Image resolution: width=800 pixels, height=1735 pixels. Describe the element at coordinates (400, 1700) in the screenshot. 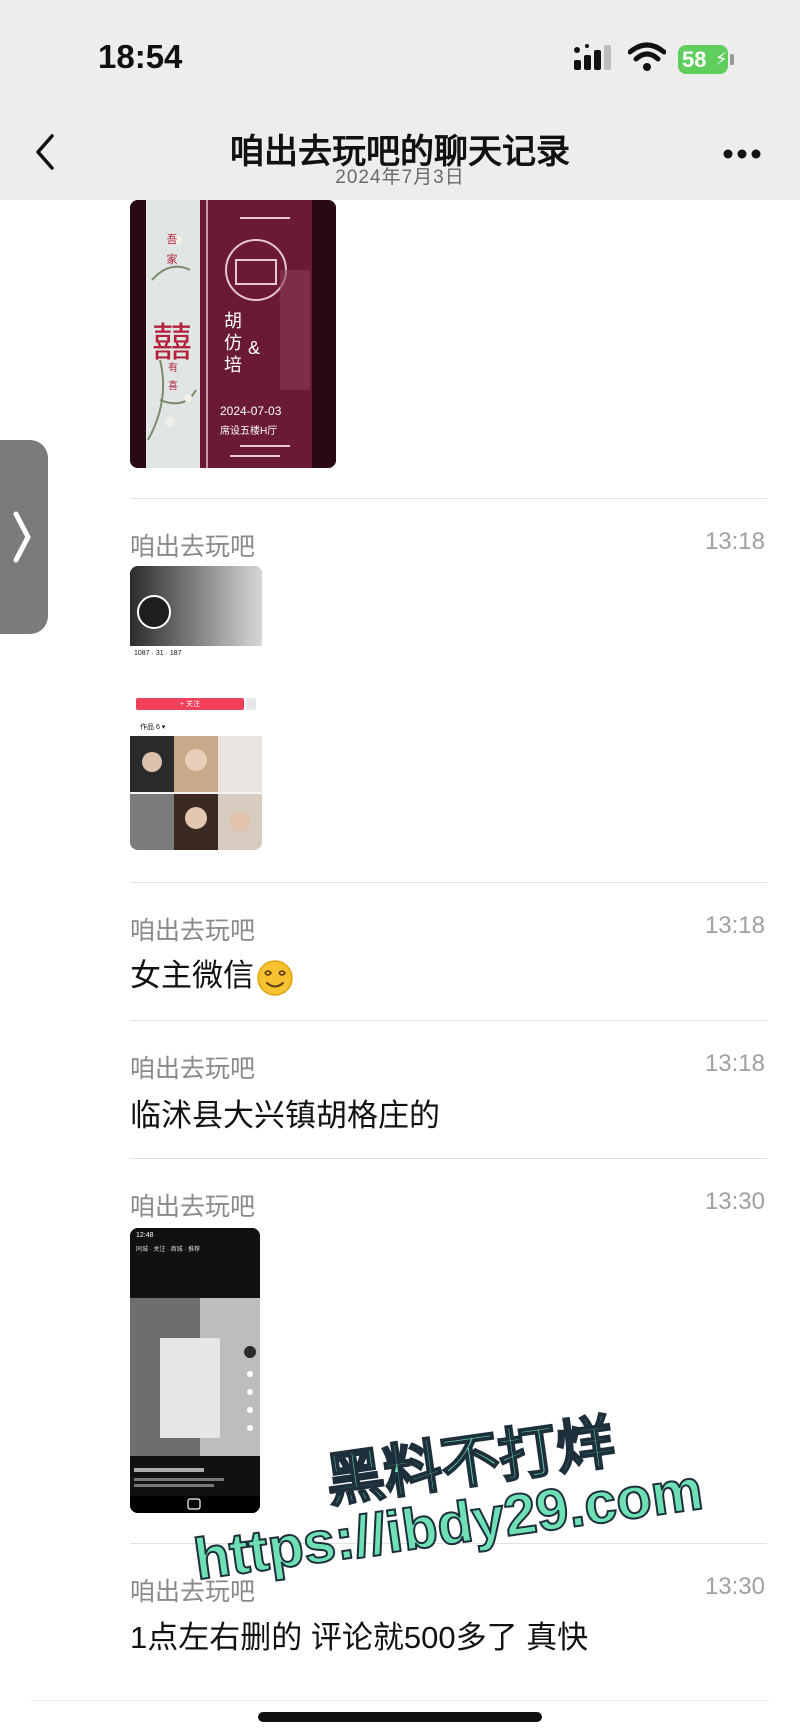

I see `bottom-divider` at that location.